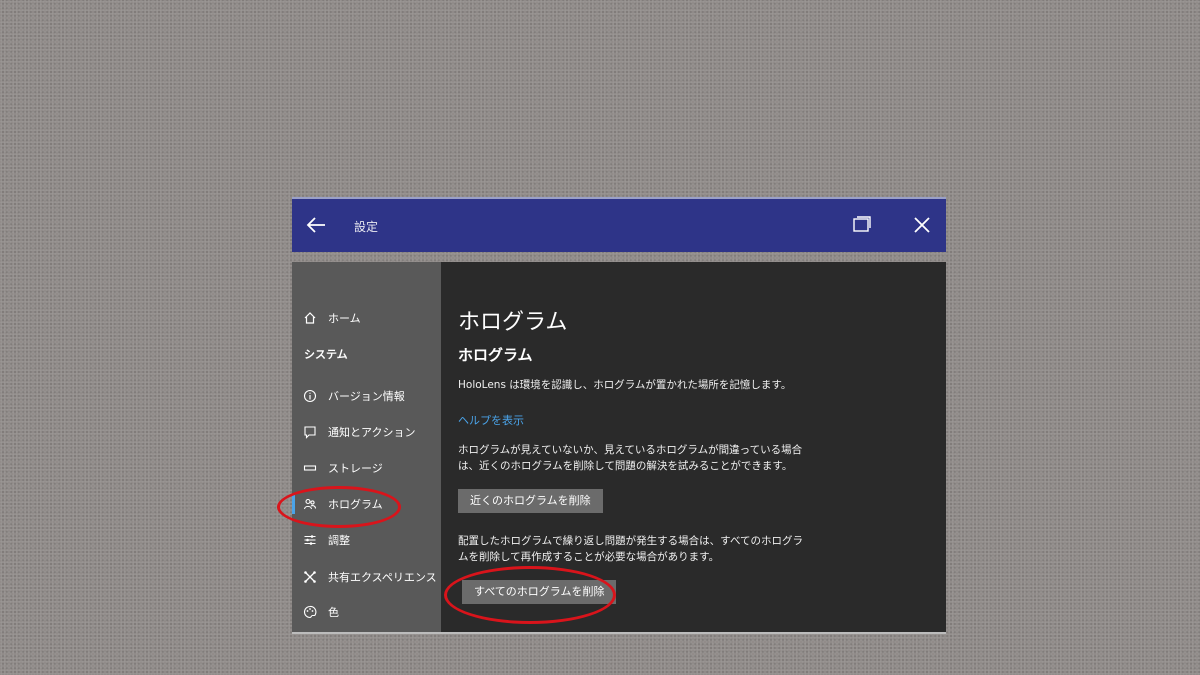 The image size is (1200, 675). I want to click on back-button, so click(316, 225).